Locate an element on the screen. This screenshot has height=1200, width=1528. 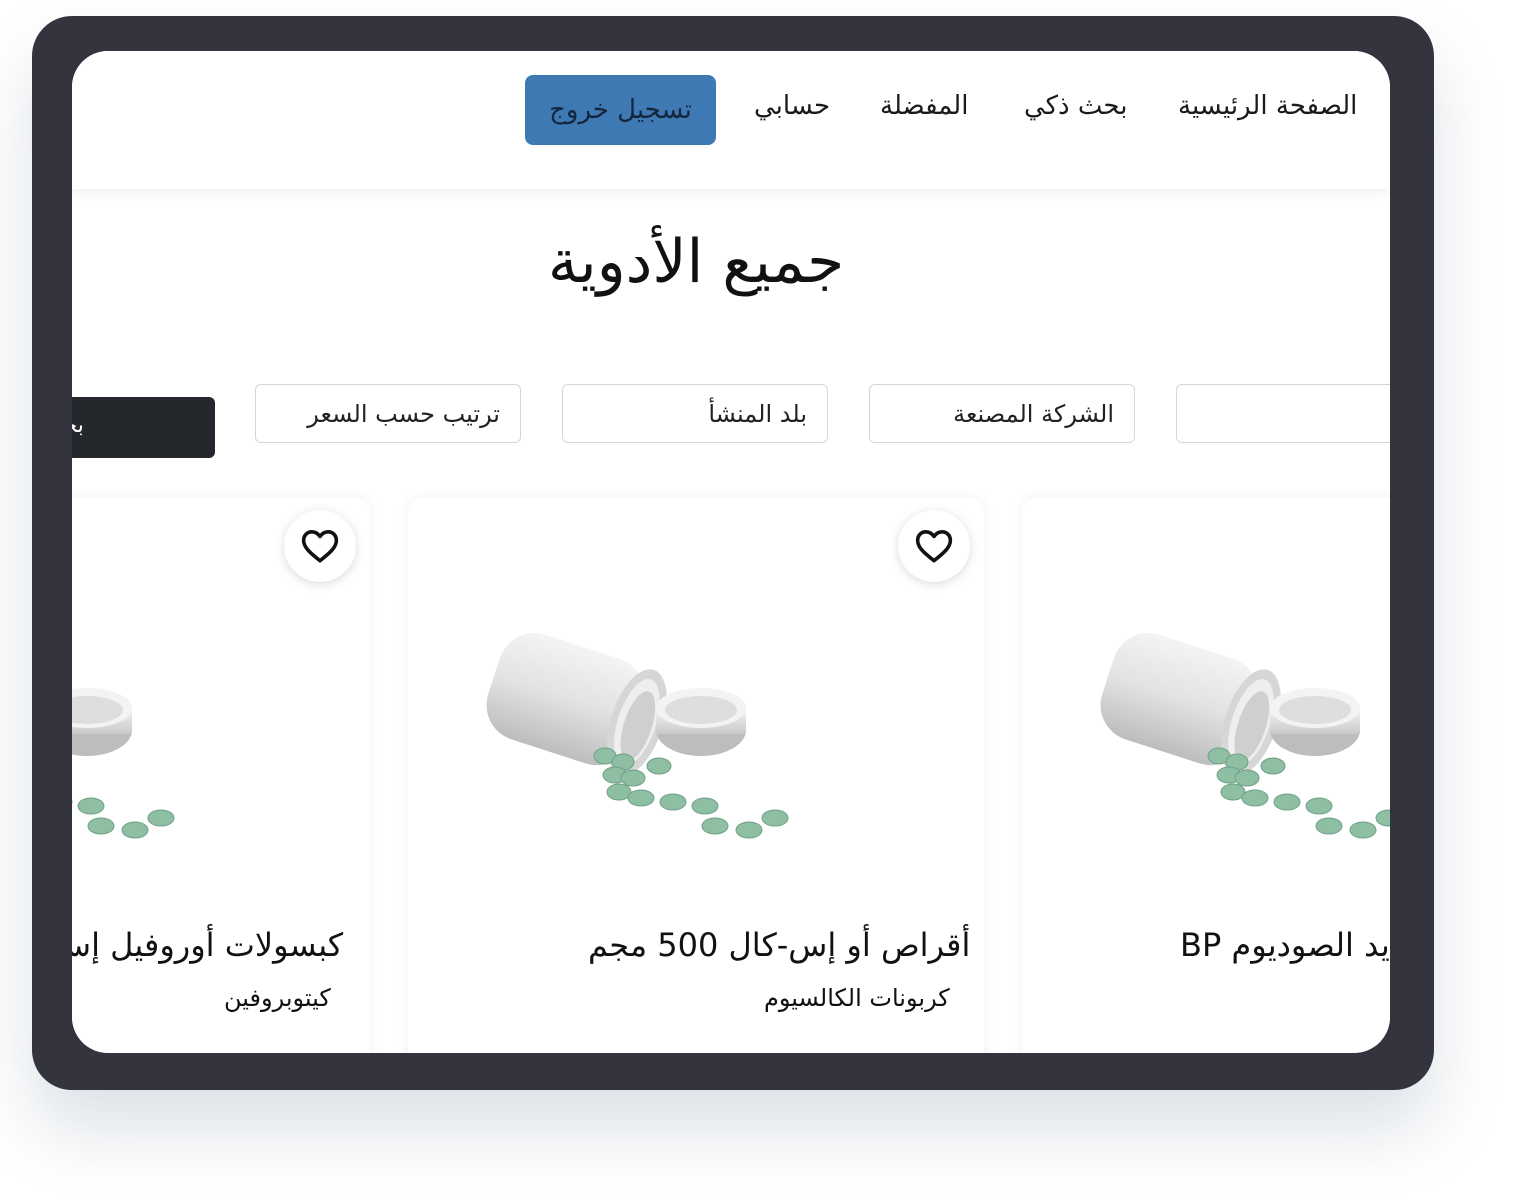
manufacturer-filter: الشركة المصنعة is located at coordinates (1002, 413).